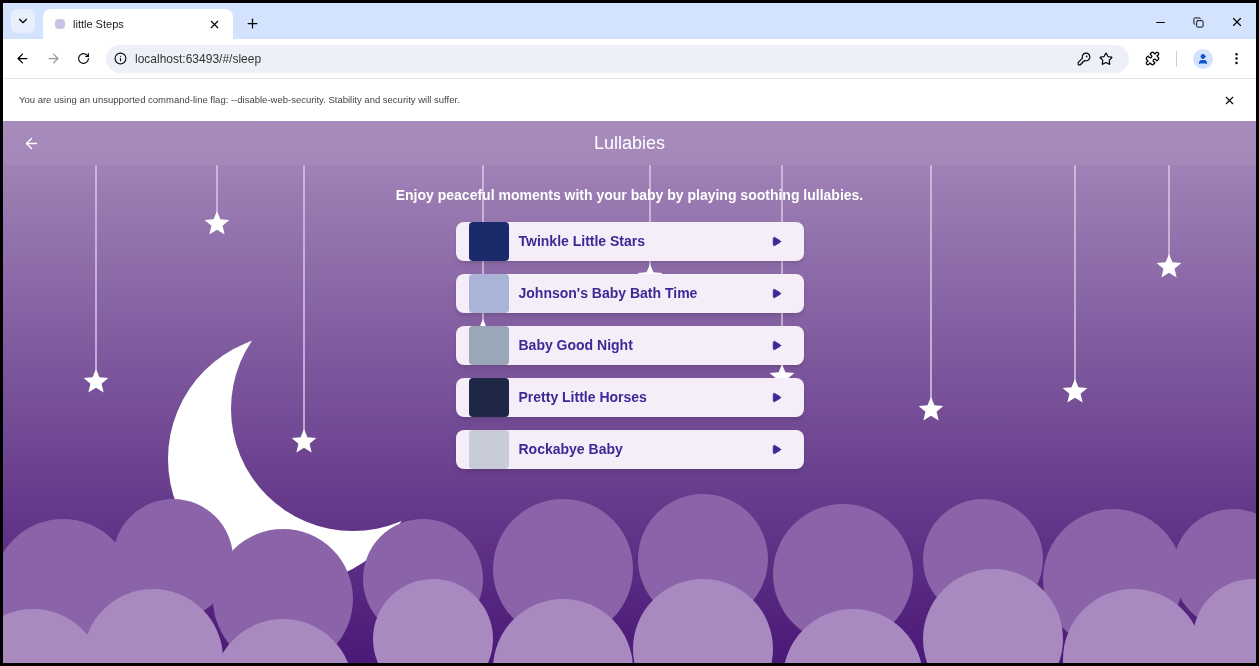 The height and width of the screenshot is (666, 1259). Describe the element at coordinates (23, 21) in the screenshot. I see `tab-search-button` at that location.